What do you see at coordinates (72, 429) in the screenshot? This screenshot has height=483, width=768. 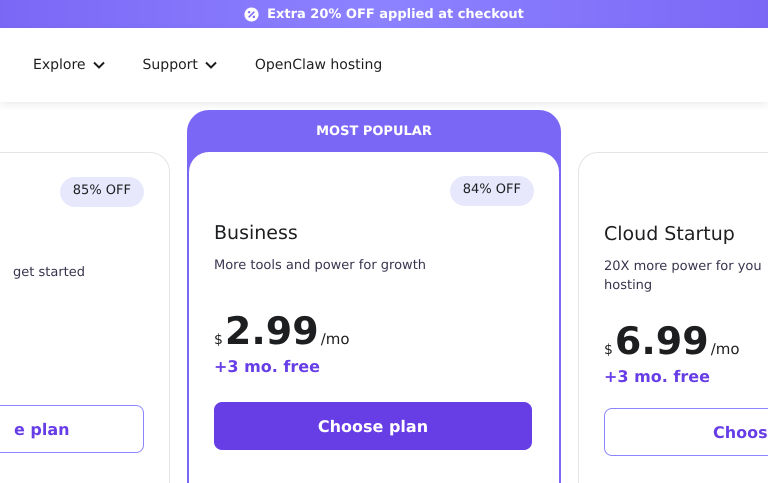 I see `choose-plan-button: e plan` at bounding box center [72, 429].